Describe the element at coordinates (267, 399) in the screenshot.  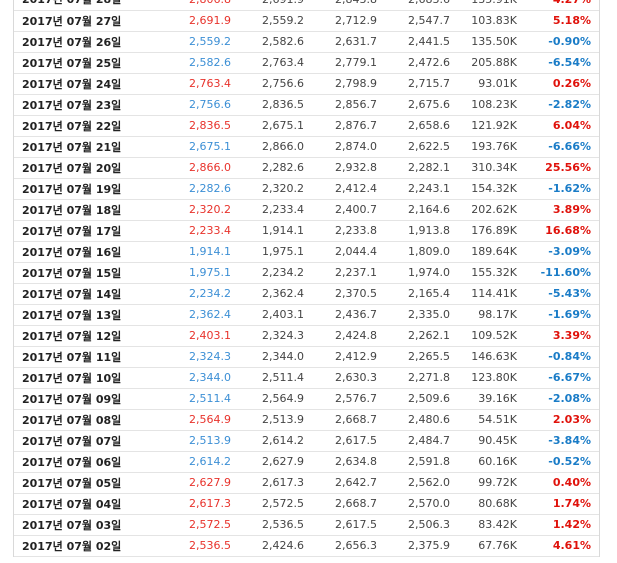
I see `open-cell: 2,564.9` at that location.